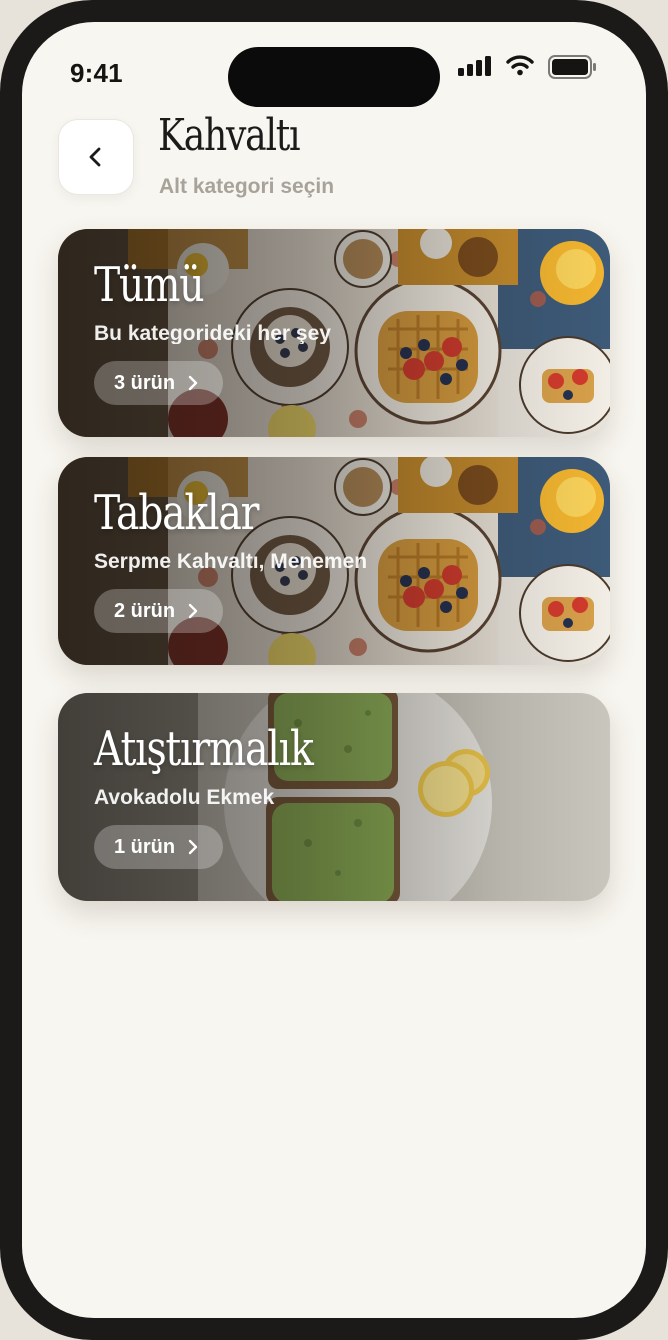 The image size is (668, 1340). I want to click on chevron-left-icon, so click(95, 157).